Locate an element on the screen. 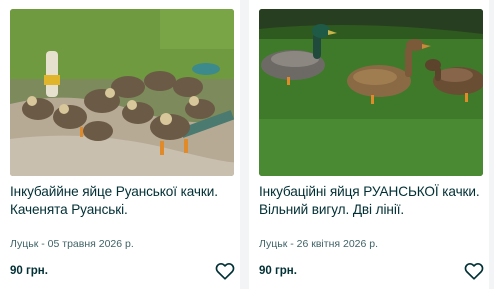 The width and height of the screenshot is (494, 289). listing-location-date: Луцьк - 05 травня 2026 р. is located at coordinates (72, 244).